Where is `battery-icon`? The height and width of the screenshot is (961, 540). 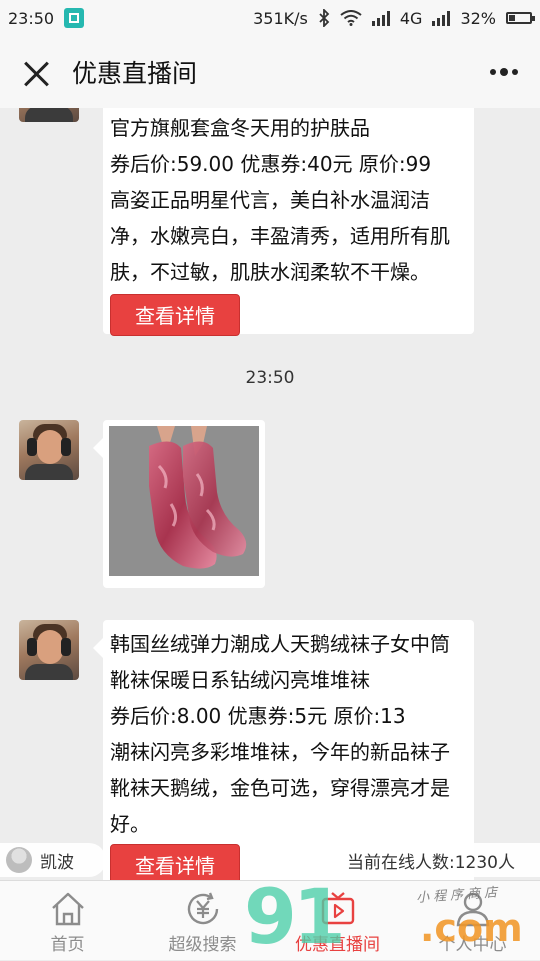 battery-icon is located at coordinates (520, 18).